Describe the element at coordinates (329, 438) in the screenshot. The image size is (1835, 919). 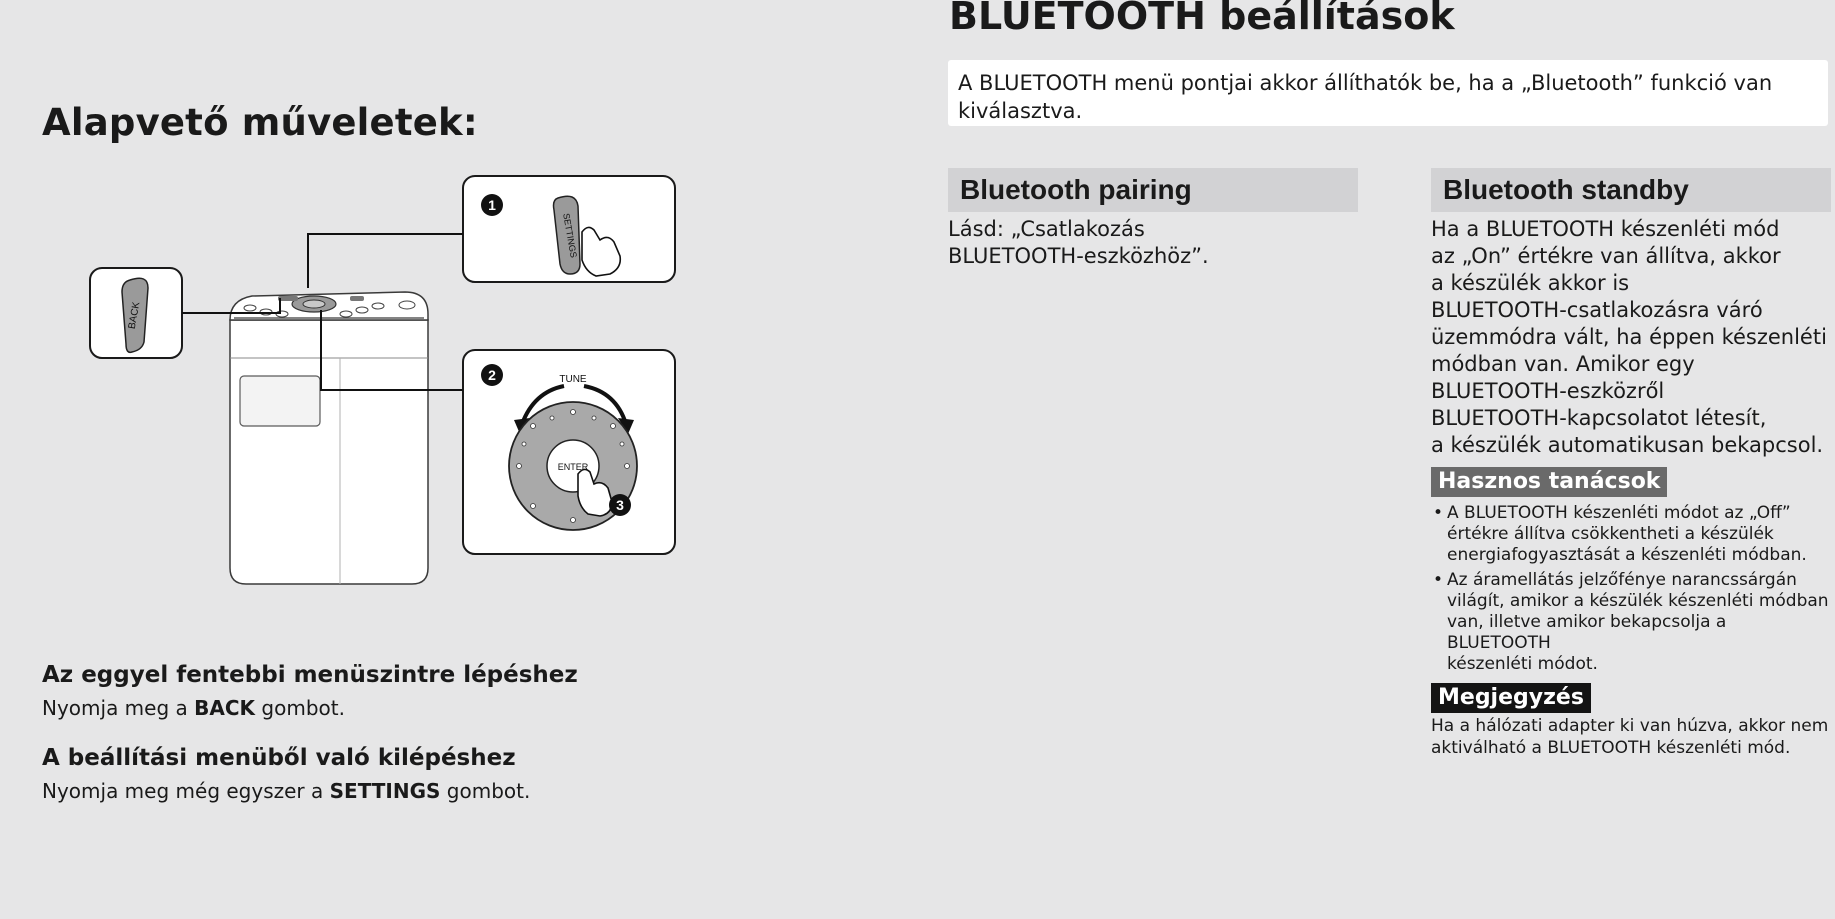
I see `speaker-illustration` at that location.